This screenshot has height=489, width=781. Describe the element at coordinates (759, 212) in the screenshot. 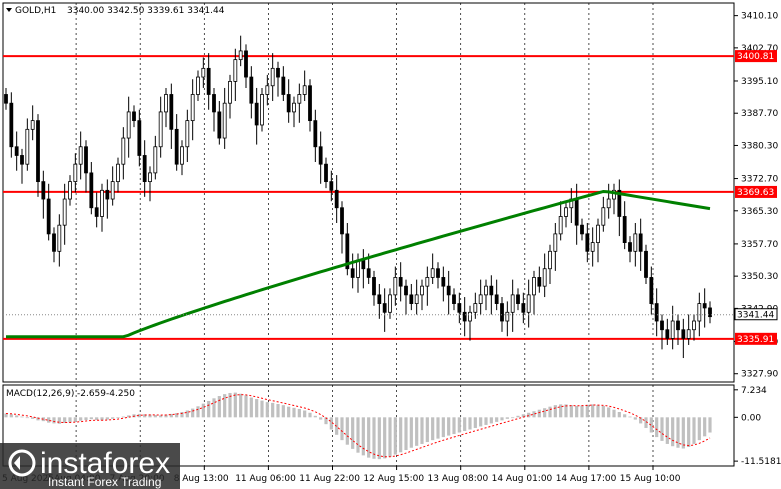

I see `price-tick-label: 3365.30` at that location.